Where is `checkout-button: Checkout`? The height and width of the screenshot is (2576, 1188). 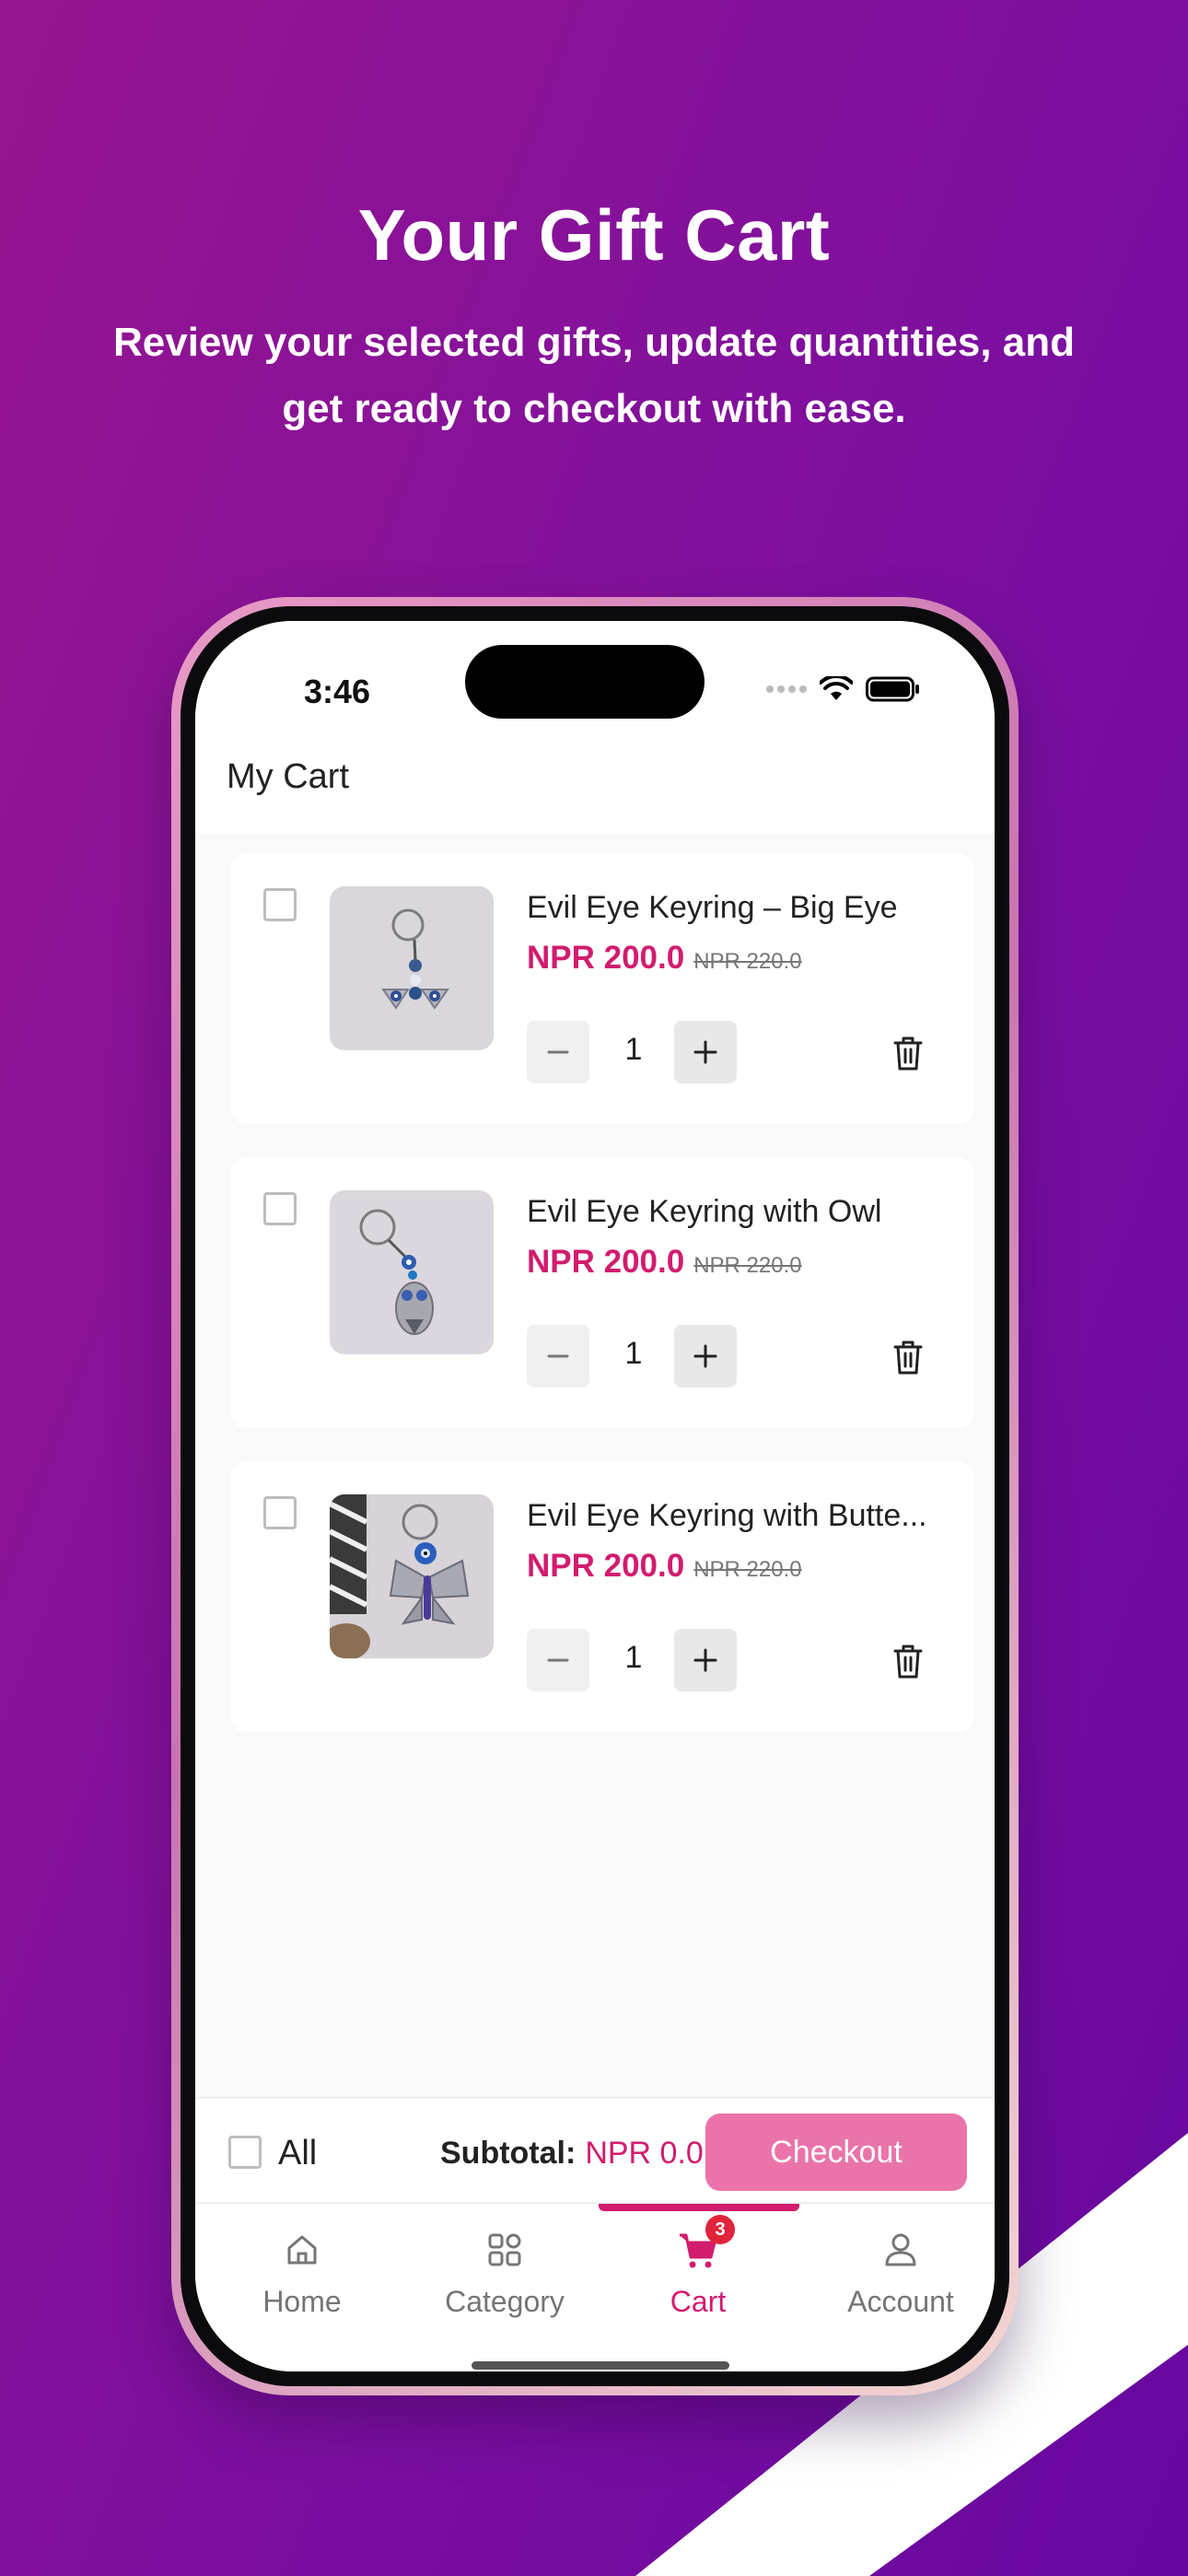
checkout-button: Checkout is located at coordinates (836, 2152).